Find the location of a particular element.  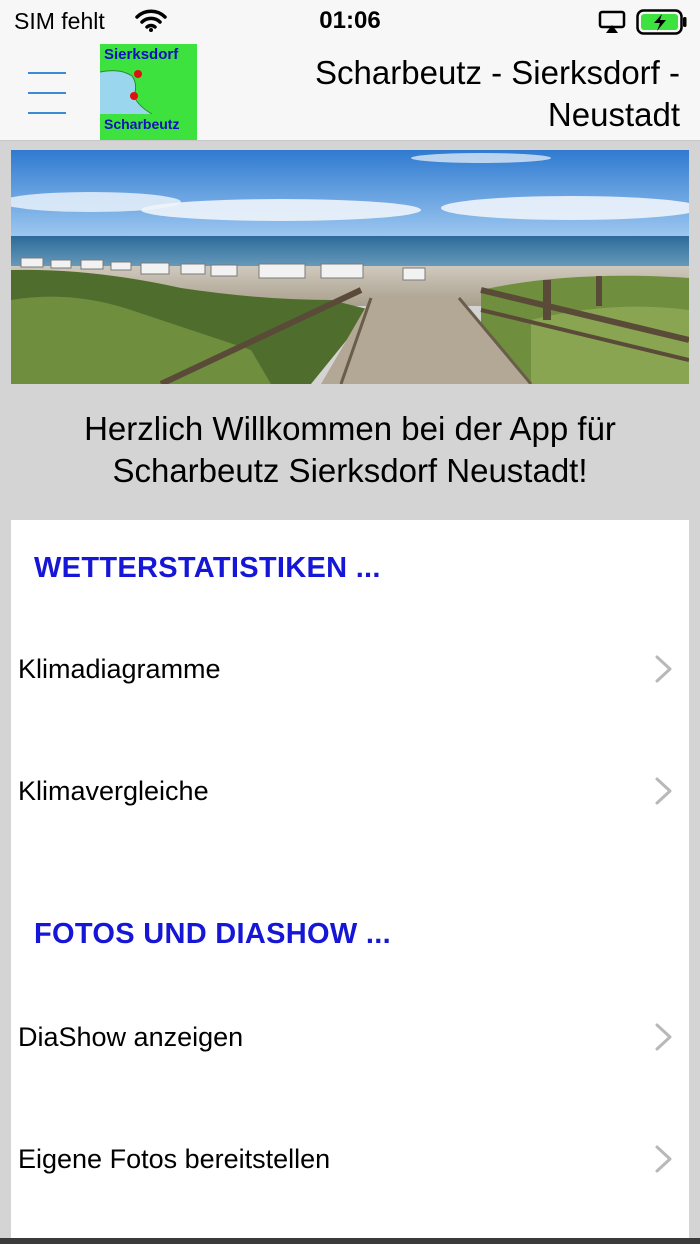

status-bar: SIM fehlt 01:06 is located at coordinates (350, 22).